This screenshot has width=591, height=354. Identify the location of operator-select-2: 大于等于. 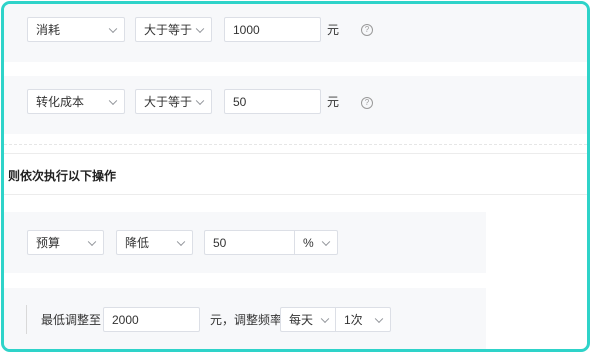
(173, 101).